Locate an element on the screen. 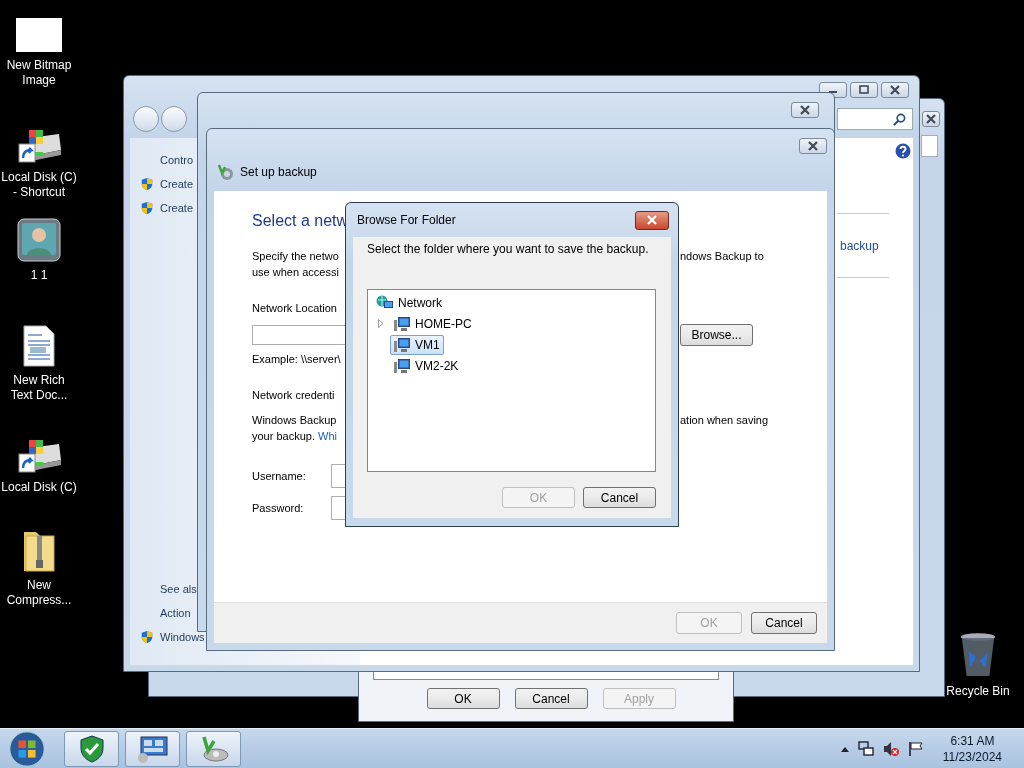 The width and height of the screenshot is (1024, 768). search-icon is located at coordinates (899, 119).